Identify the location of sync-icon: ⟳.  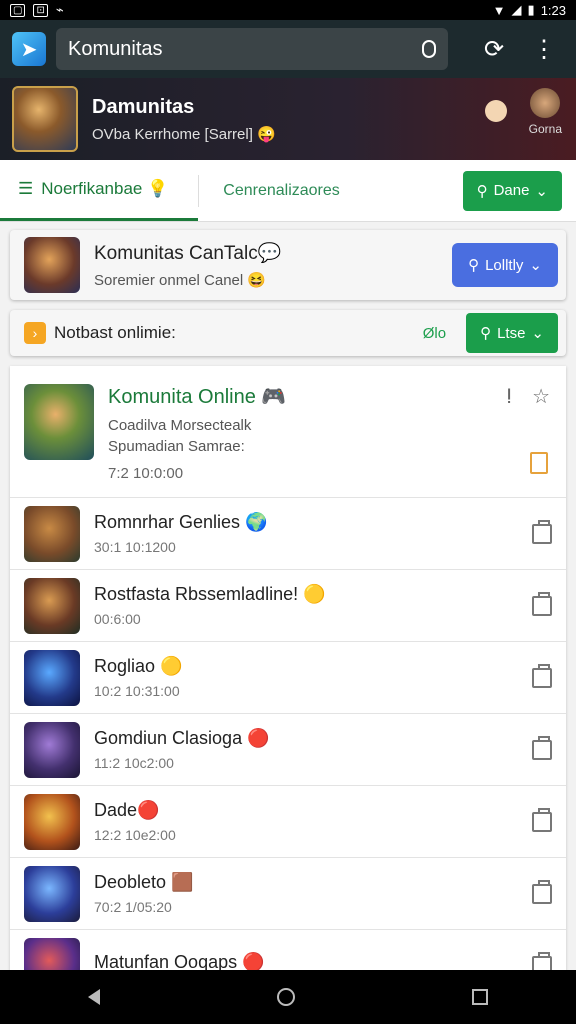
(494, 49).